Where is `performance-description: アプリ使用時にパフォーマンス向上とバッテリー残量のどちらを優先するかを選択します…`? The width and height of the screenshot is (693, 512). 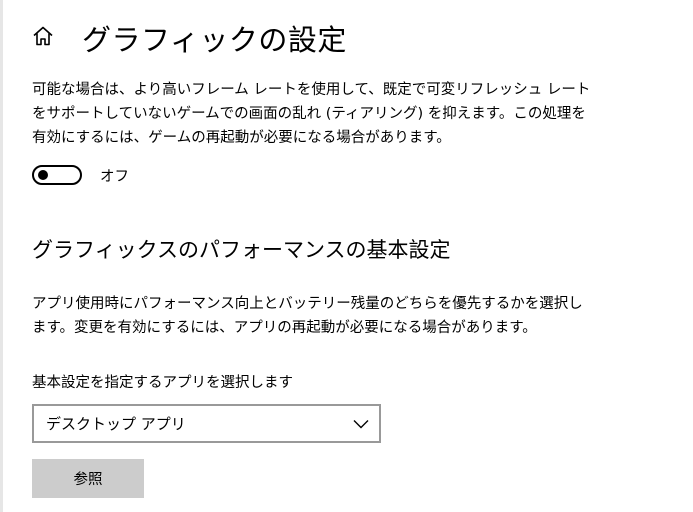 performance-description: アプリ使用時にパフォーマンス向上とバッテリー残量のどちらを優先するかを選択します… is located at coordinates (307, 316).